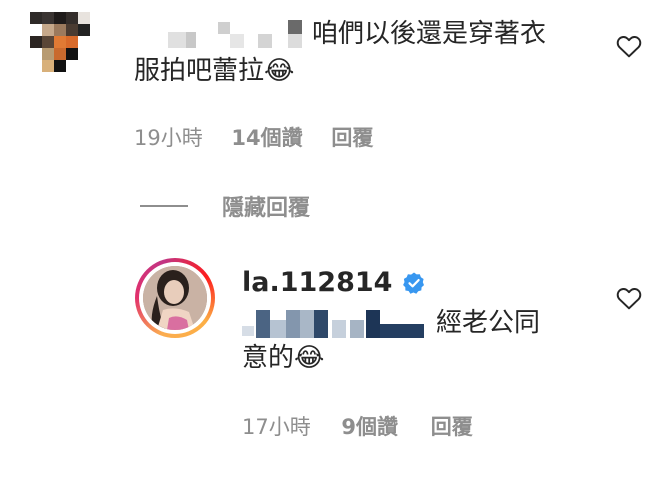 This screenshot has height=478, width=668. I want to click on reply-like-count: 9個讚, so click(369, 427).